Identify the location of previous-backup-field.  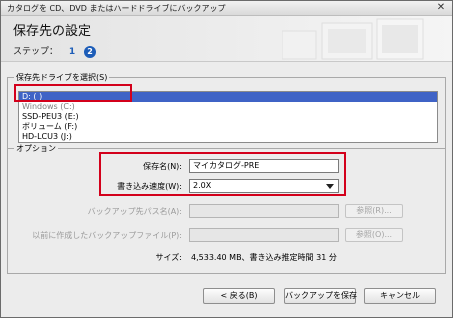
(264, 235).